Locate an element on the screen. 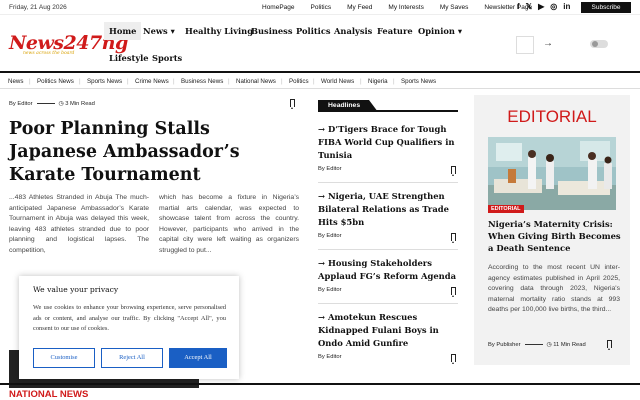 The height and width of the screenshot is (400, 640). article-read-time: 3 Min Read is located at coordinates (80, 104).